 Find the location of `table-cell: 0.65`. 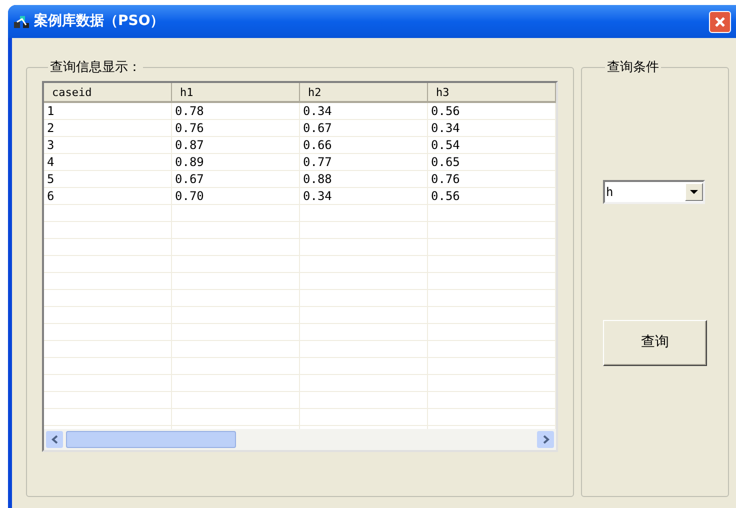

table-cell: 0.65 is located at coordinates (492, 162).